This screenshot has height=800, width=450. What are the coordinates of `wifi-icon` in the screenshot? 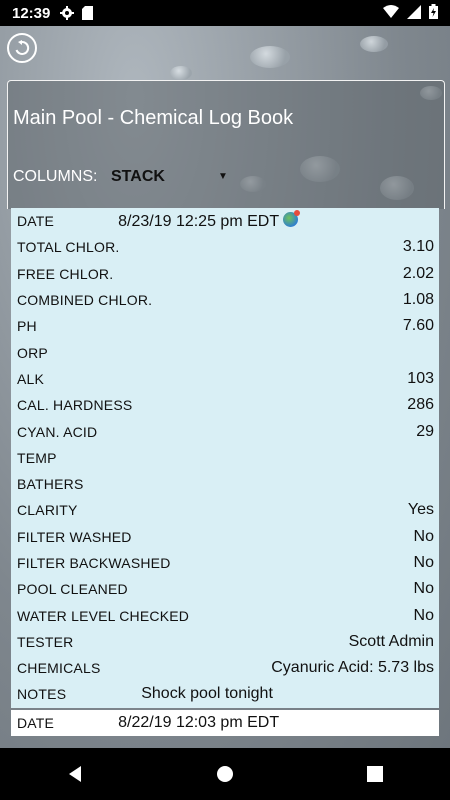 It's located at (391, 11).